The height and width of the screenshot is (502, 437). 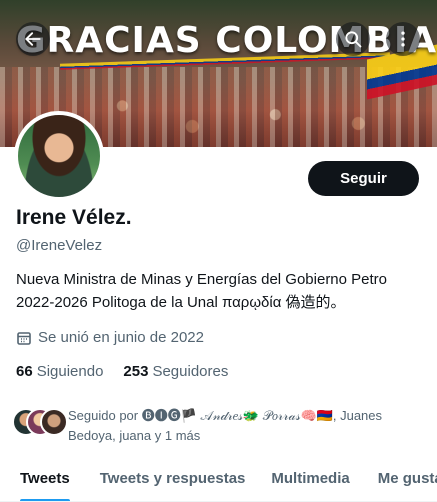 I want to click on search-icon, so click(x=353, y=39).